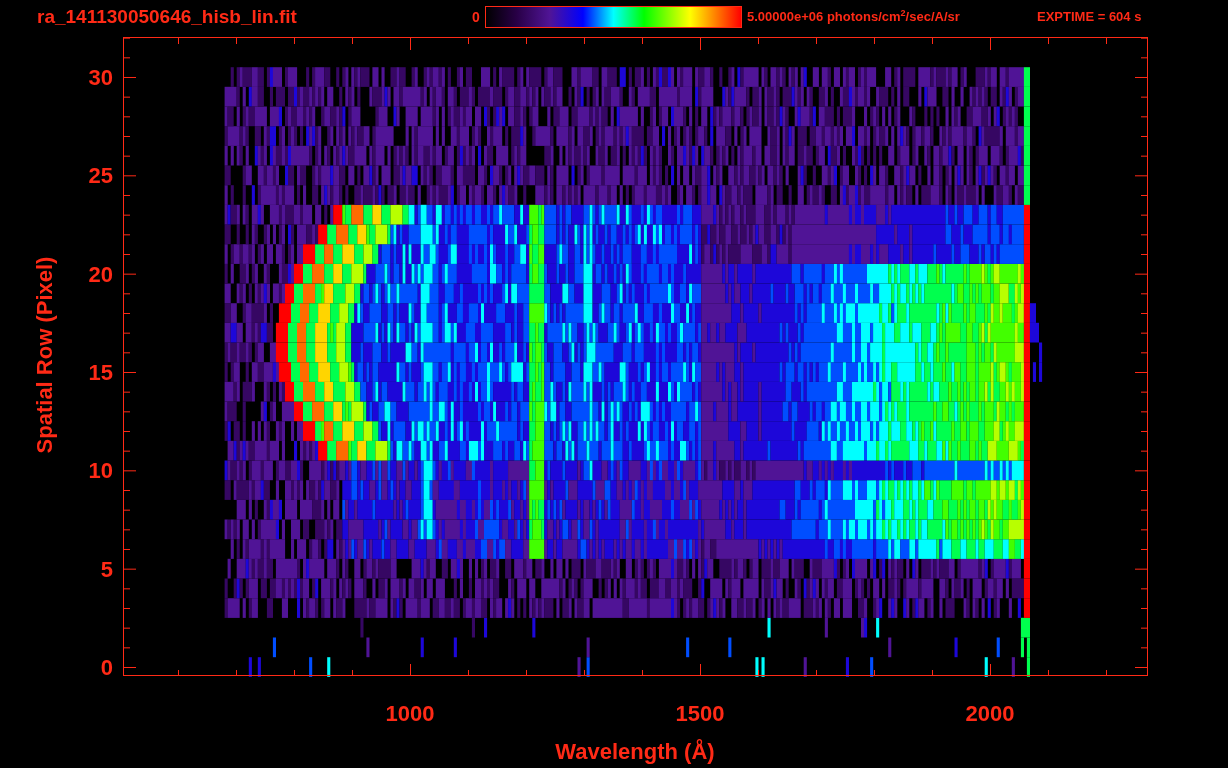 Image resolution: width=1228 pixels, height=768 pixels. Describe the element at coordinates (990, 713) in the screenshot. I see `x-tick-label: 2000` at that location.